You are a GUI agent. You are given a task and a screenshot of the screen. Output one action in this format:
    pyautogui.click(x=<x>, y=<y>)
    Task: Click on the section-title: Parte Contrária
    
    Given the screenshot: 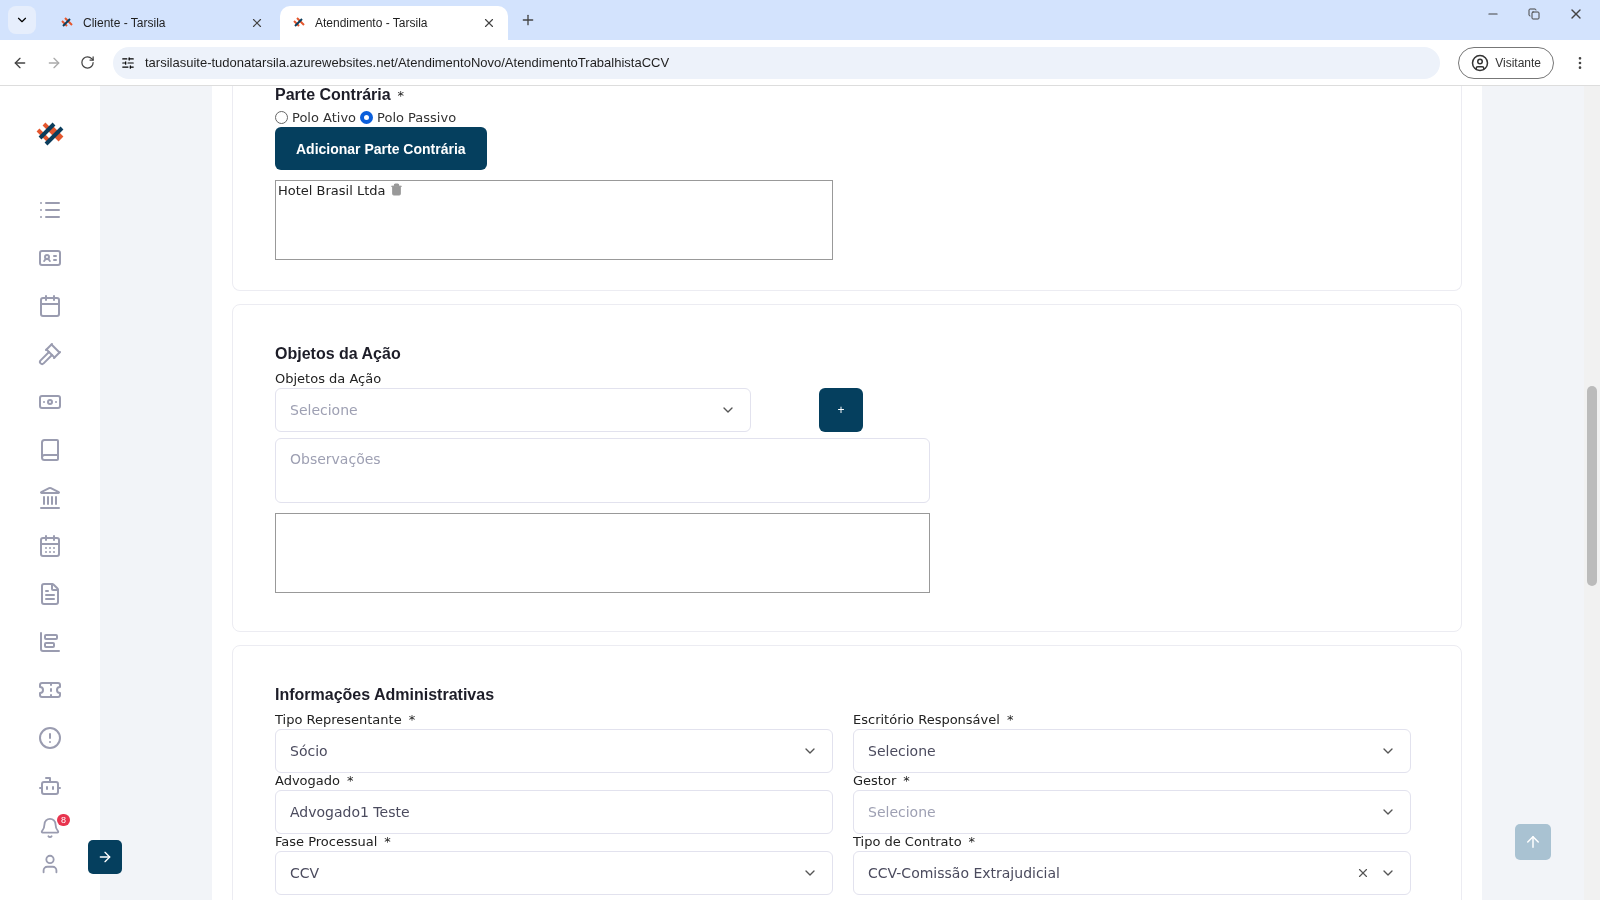 What is the action you would take?
    pyautogui.click(x=333, y=95)
    